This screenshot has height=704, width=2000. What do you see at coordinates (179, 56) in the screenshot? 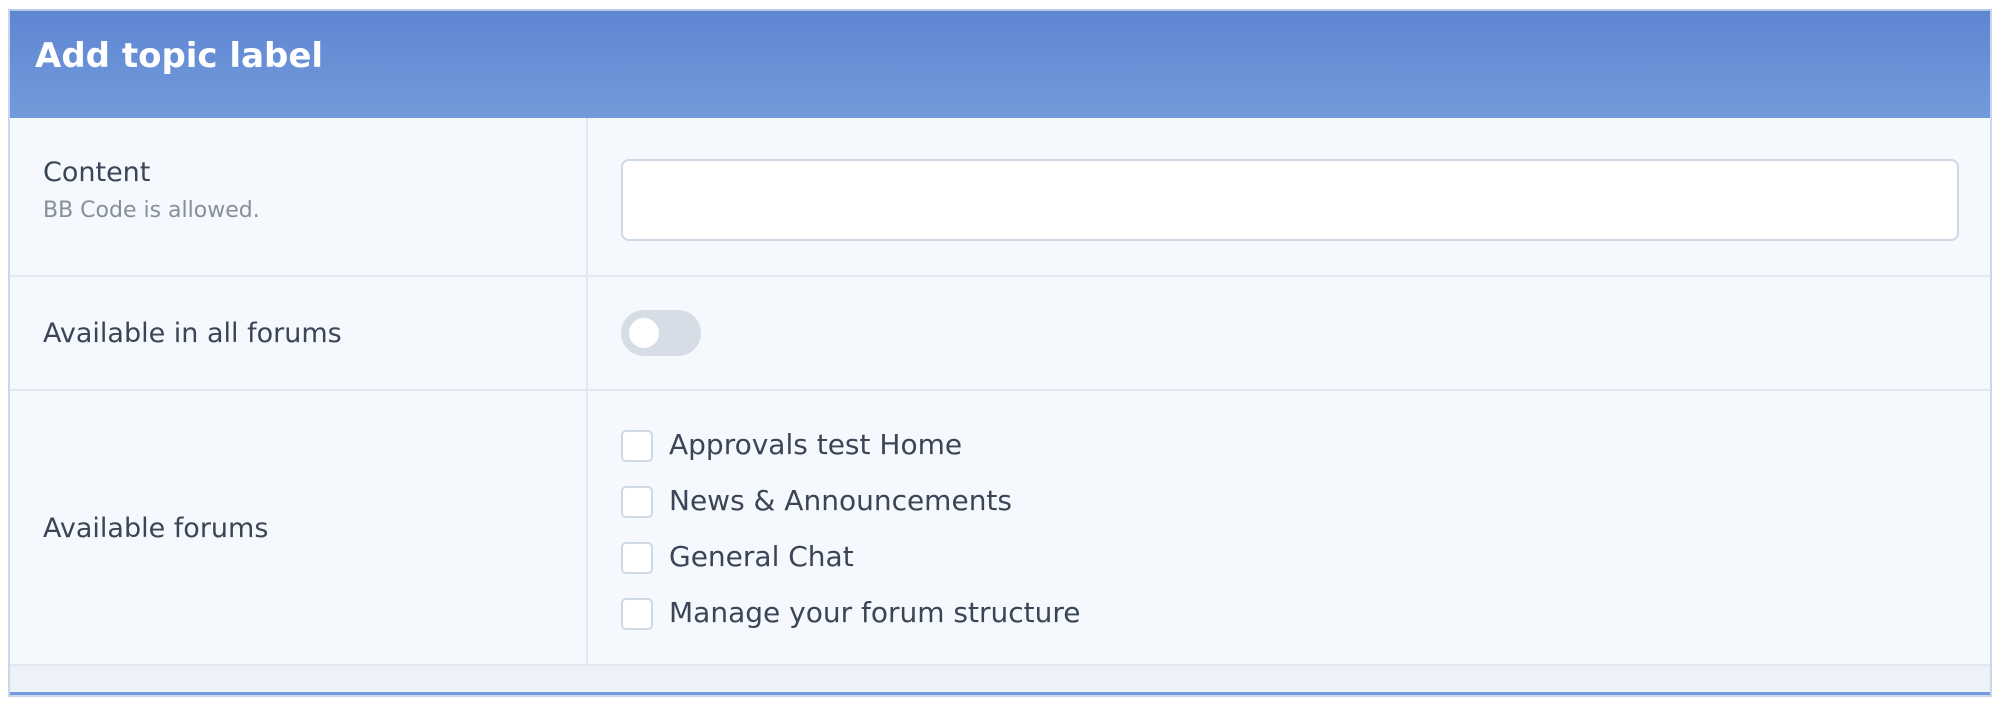
I see `panel-title: Add topic label` at bounding box center [179, 56].